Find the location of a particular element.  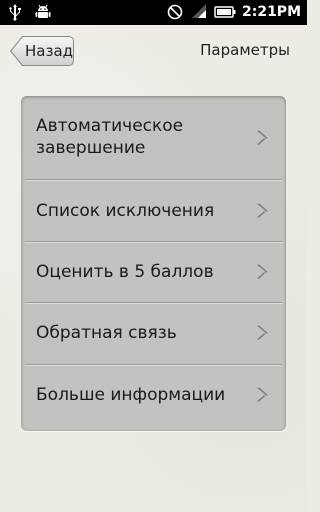

menu-item-label: Список исключения is located at coordinates (125, 211).